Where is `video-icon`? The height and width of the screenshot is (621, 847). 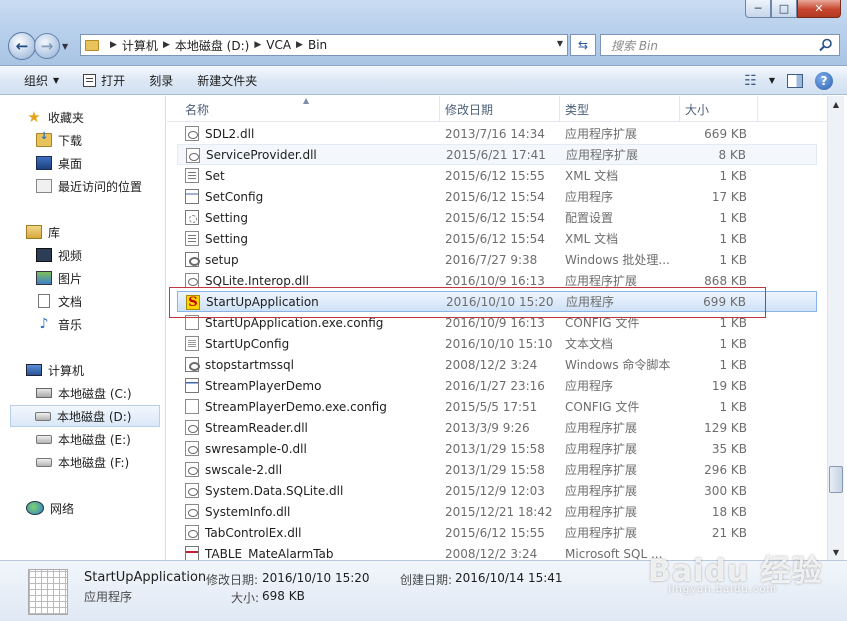 video-icon is located at coordinates (44, 255).